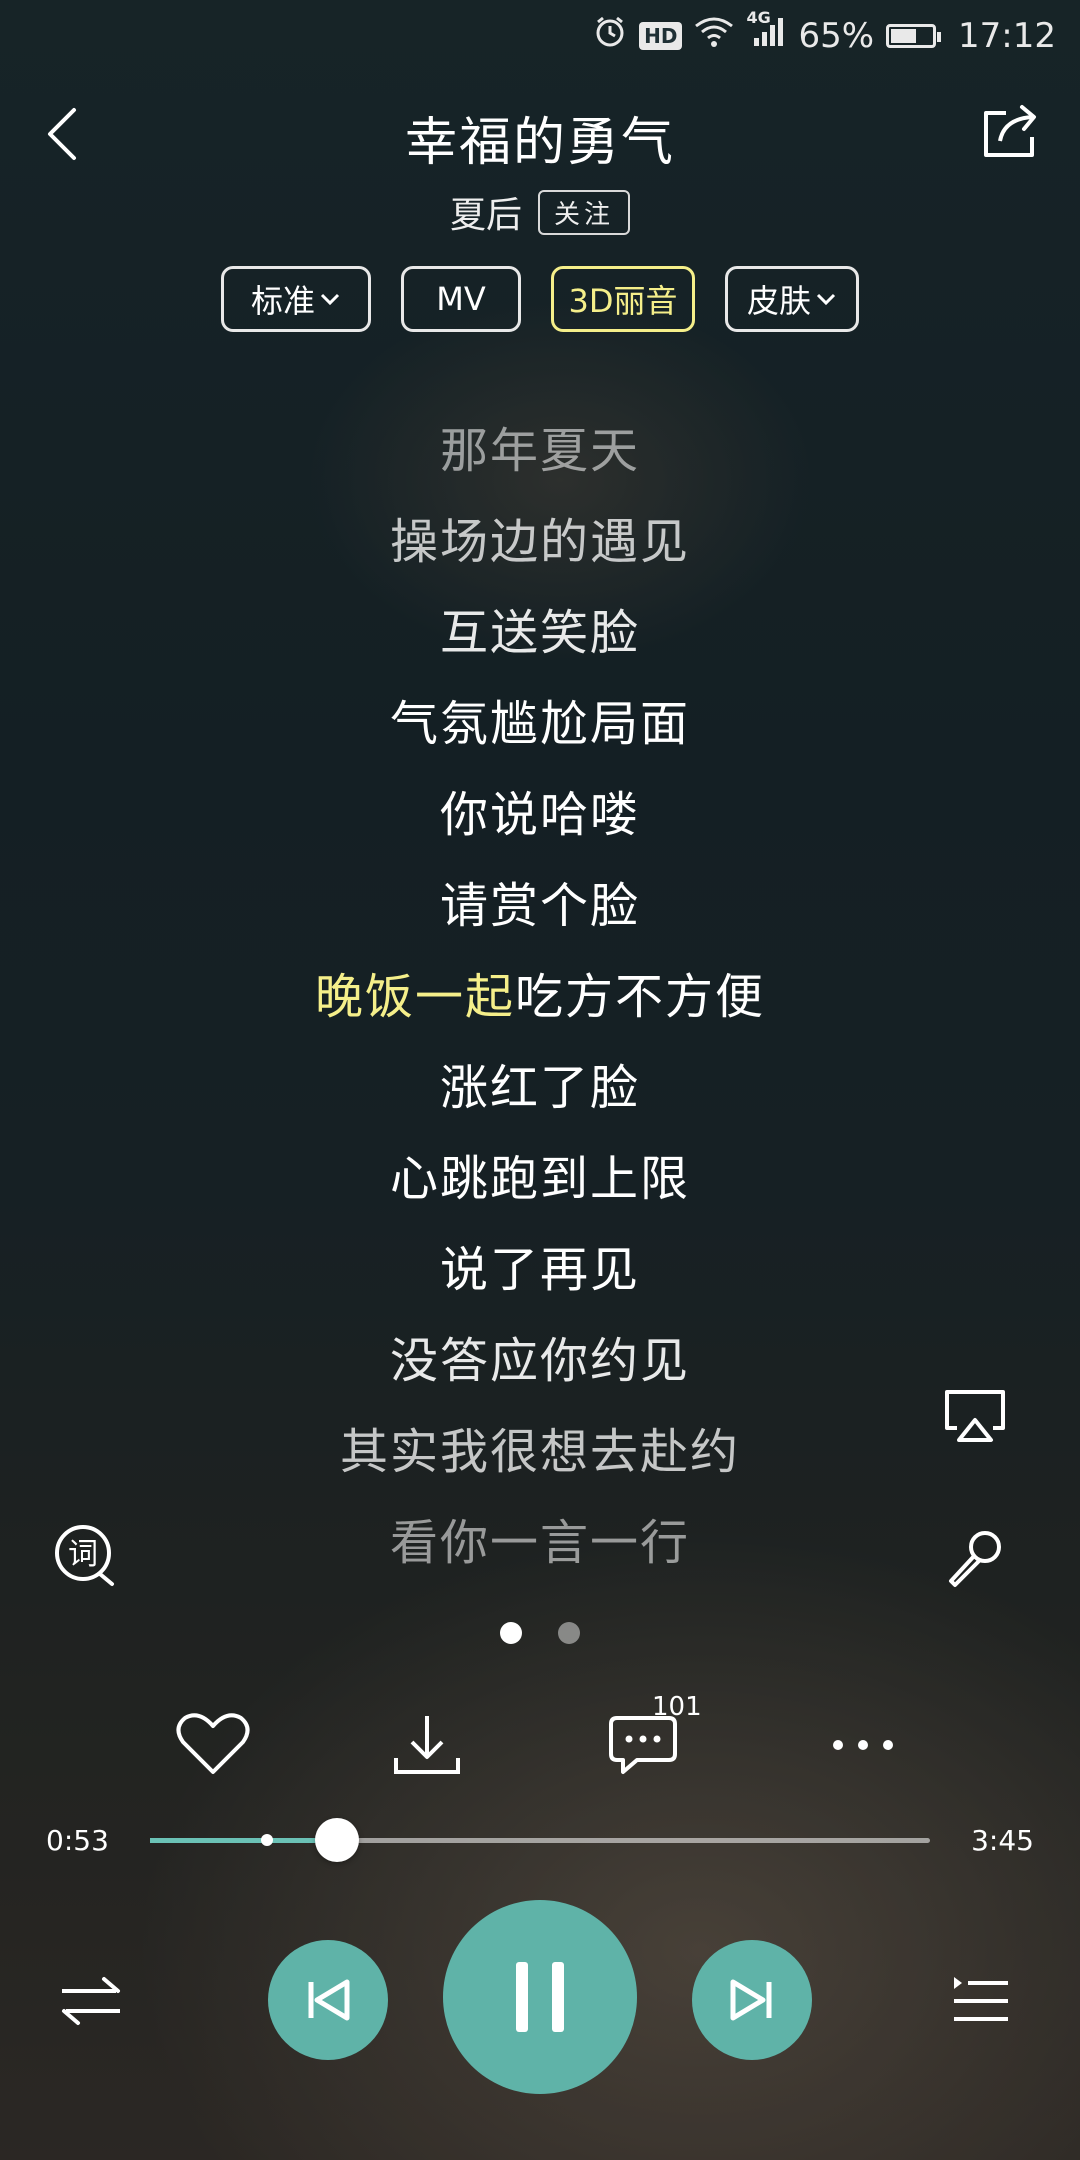  What do you see at coordinates (540, 36) in the screenshot?
I see `status-bar: HD 4G 65% 17:12` at bounding box center [540, 36].